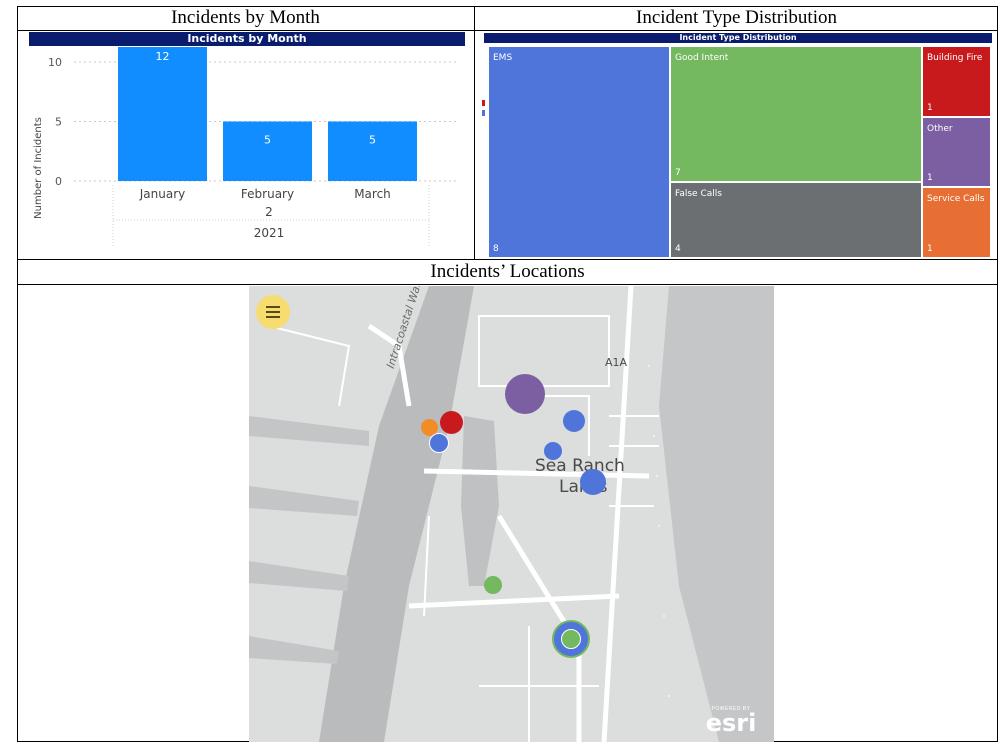  I want to click on treemap-tile-building-fire: Building Fire 1, so click(956, 81).